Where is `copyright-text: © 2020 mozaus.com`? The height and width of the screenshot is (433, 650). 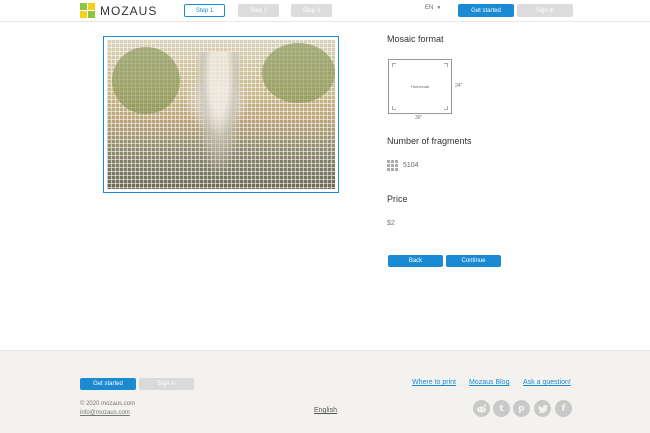
copyright-text: © 2020 mozaus.com is located at coordinates (108, 404).